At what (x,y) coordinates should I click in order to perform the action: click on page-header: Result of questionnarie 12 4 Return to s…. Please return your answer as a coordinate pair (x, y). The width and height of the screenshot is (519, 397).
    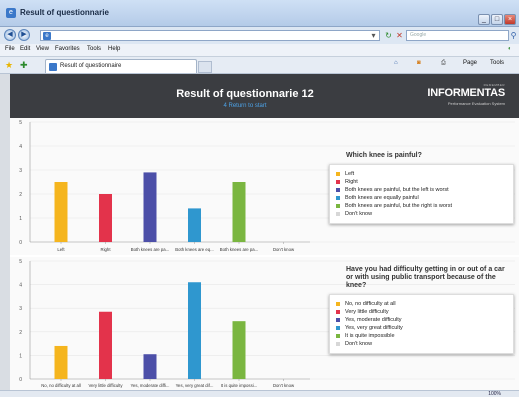
    Looking at the image, I should click on (264, 96).